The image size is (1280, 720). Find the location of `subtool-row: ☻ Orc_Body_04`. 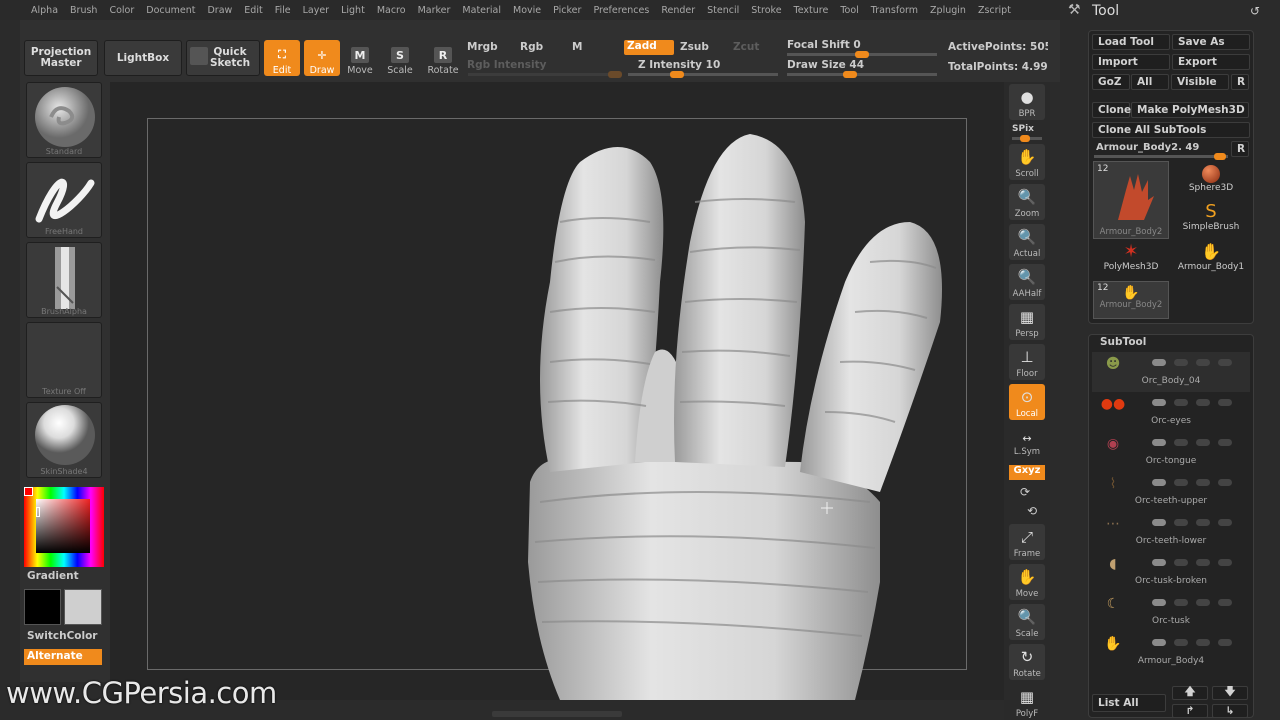

subtool-row: ☻ Orc_Body_04 is located at coordinates (1171, 372).